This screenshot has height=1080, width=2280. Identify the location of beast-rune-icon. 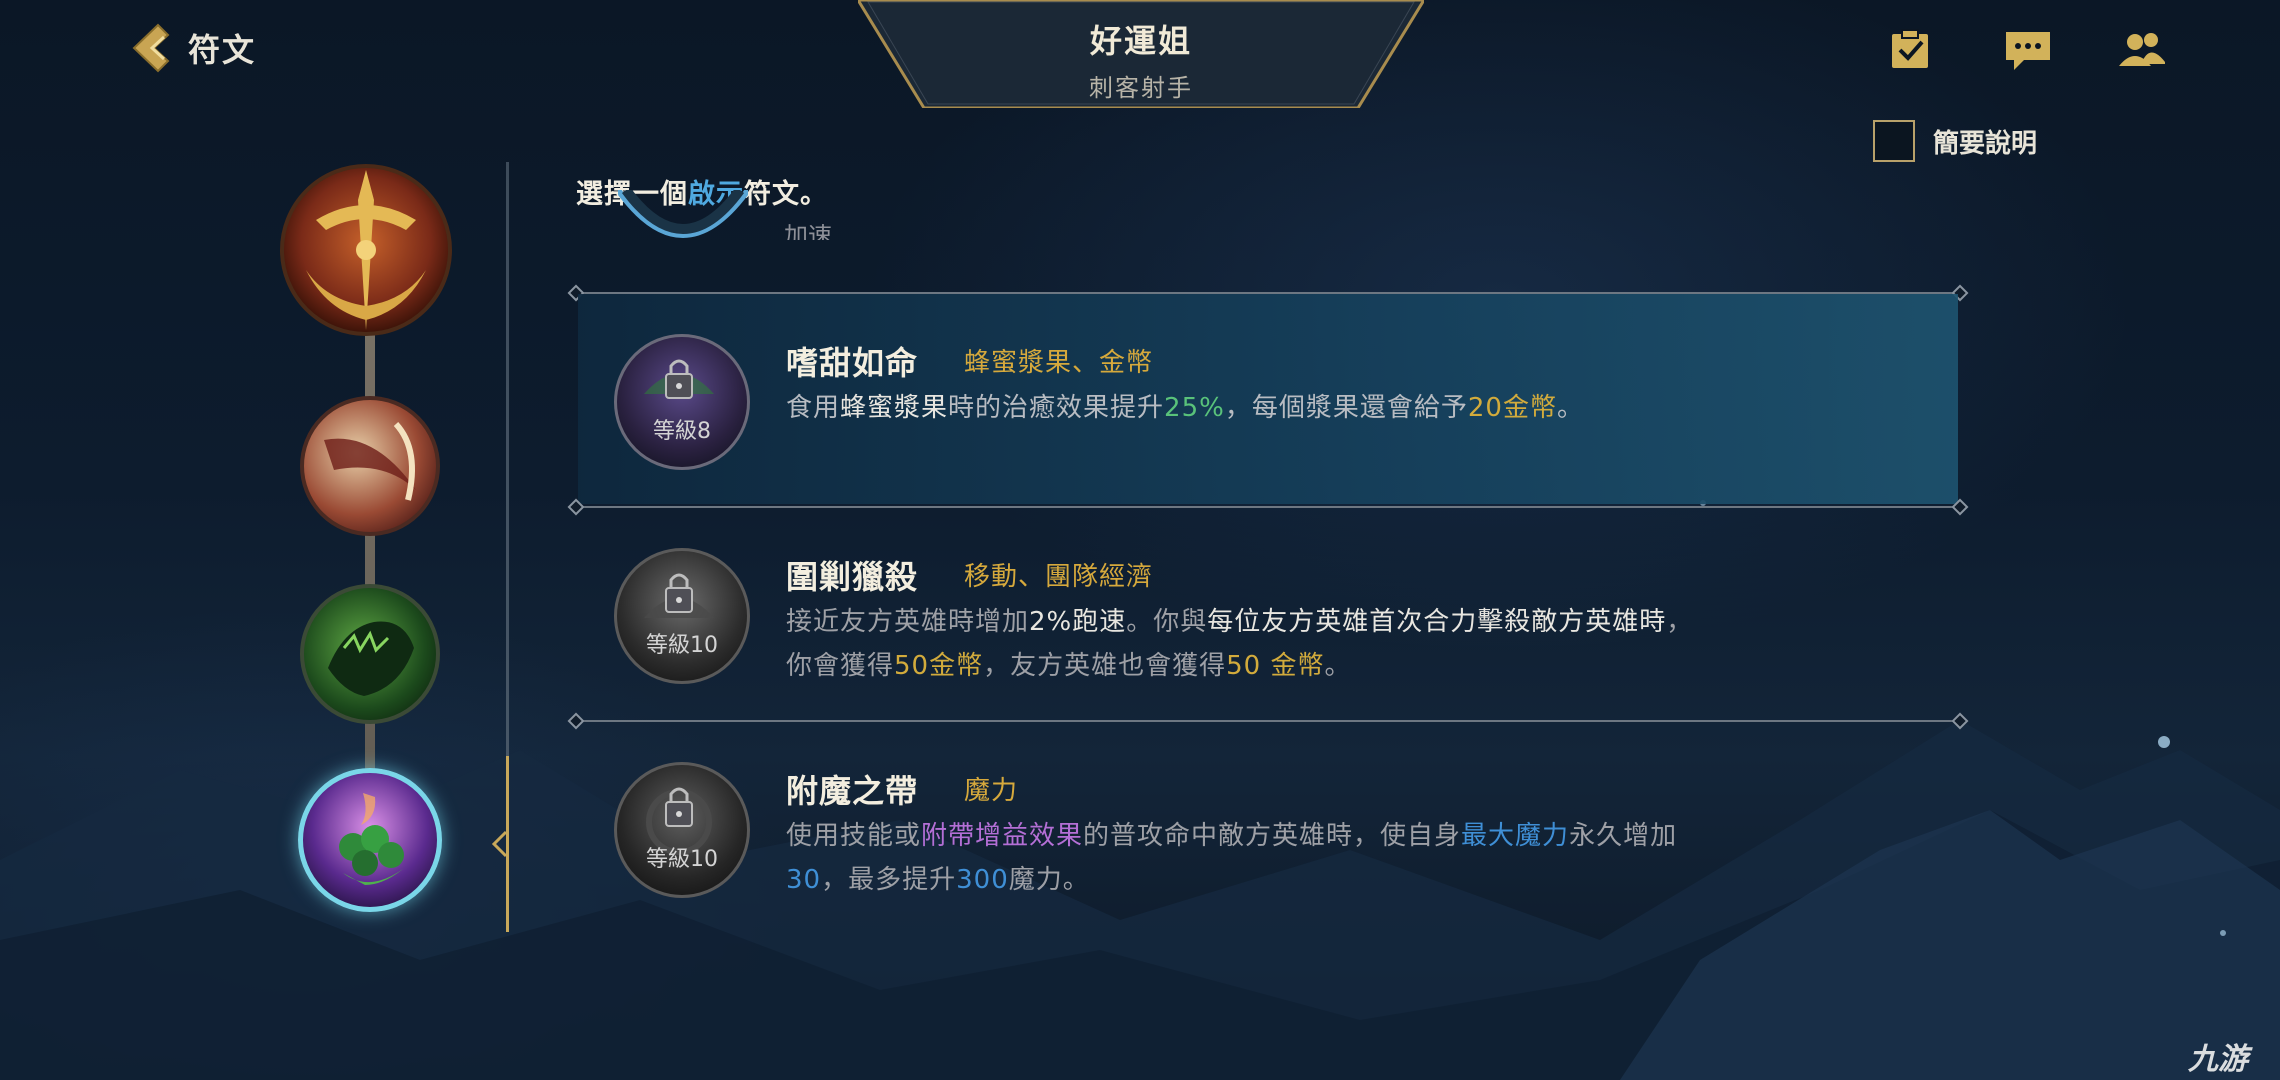
(371, 658).